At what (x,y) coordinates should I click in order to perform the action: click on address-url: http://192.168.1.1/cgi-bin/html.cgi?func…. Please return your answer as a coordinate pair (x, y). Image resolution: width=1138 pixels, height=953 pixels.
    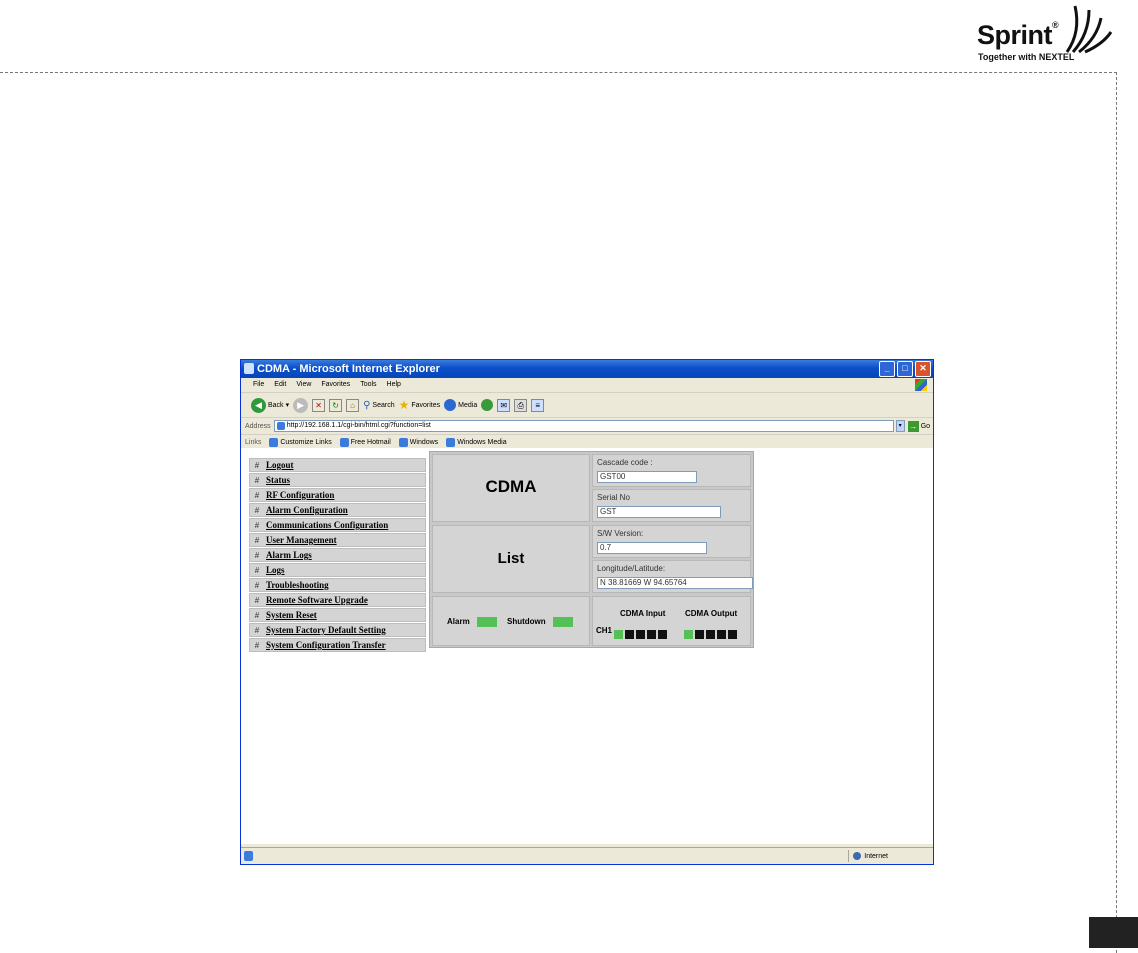
    Looking at the image, I should click on (358, 425).